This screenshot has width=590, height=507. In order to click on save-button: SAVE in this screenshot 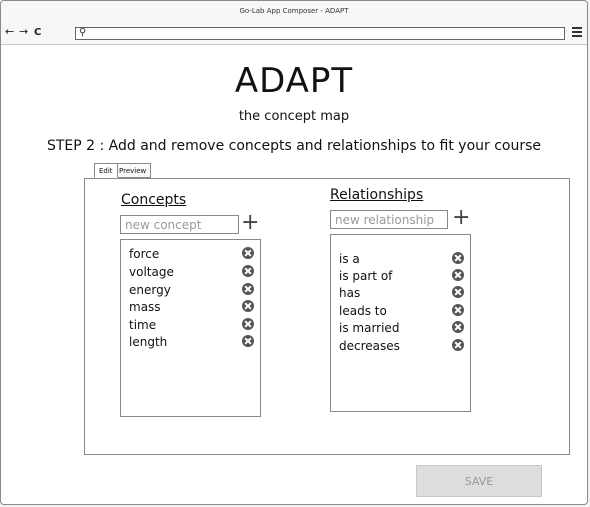, I will do `click(479, 481)`.